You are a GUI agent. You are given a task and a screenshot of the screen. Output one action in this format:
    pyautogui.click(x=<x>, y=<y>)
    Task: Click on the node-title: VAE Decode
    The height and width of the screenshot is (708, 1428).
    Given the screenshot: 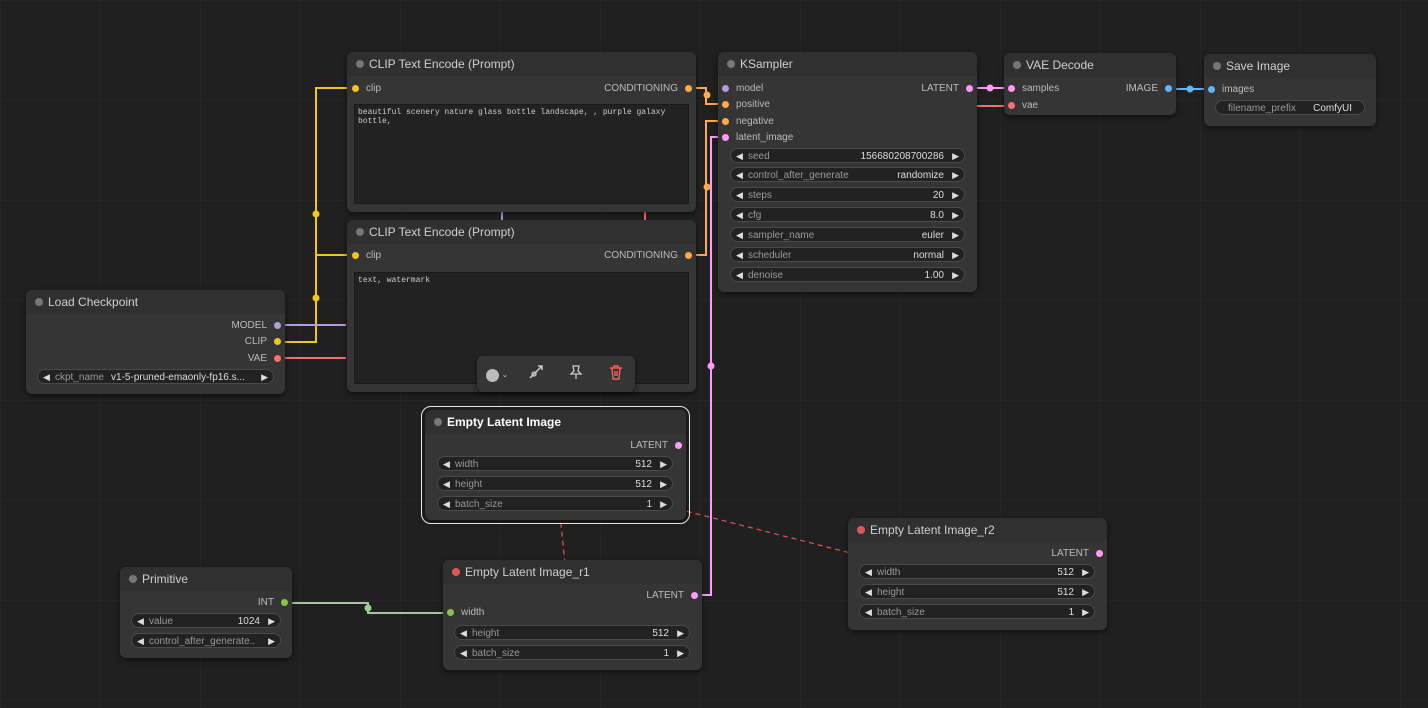 What is the action you would take?
    pyautogui.click(x=1090, y=65)
    